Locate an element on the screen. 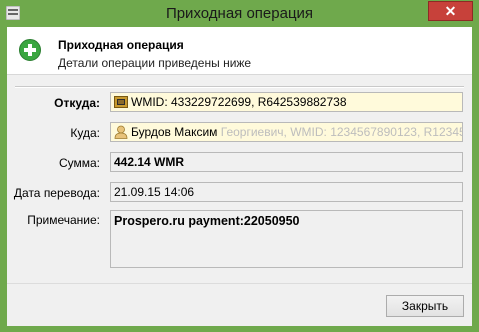  header-subtitle: Детали операции приведены ниже is located at coordinates (155, 63).